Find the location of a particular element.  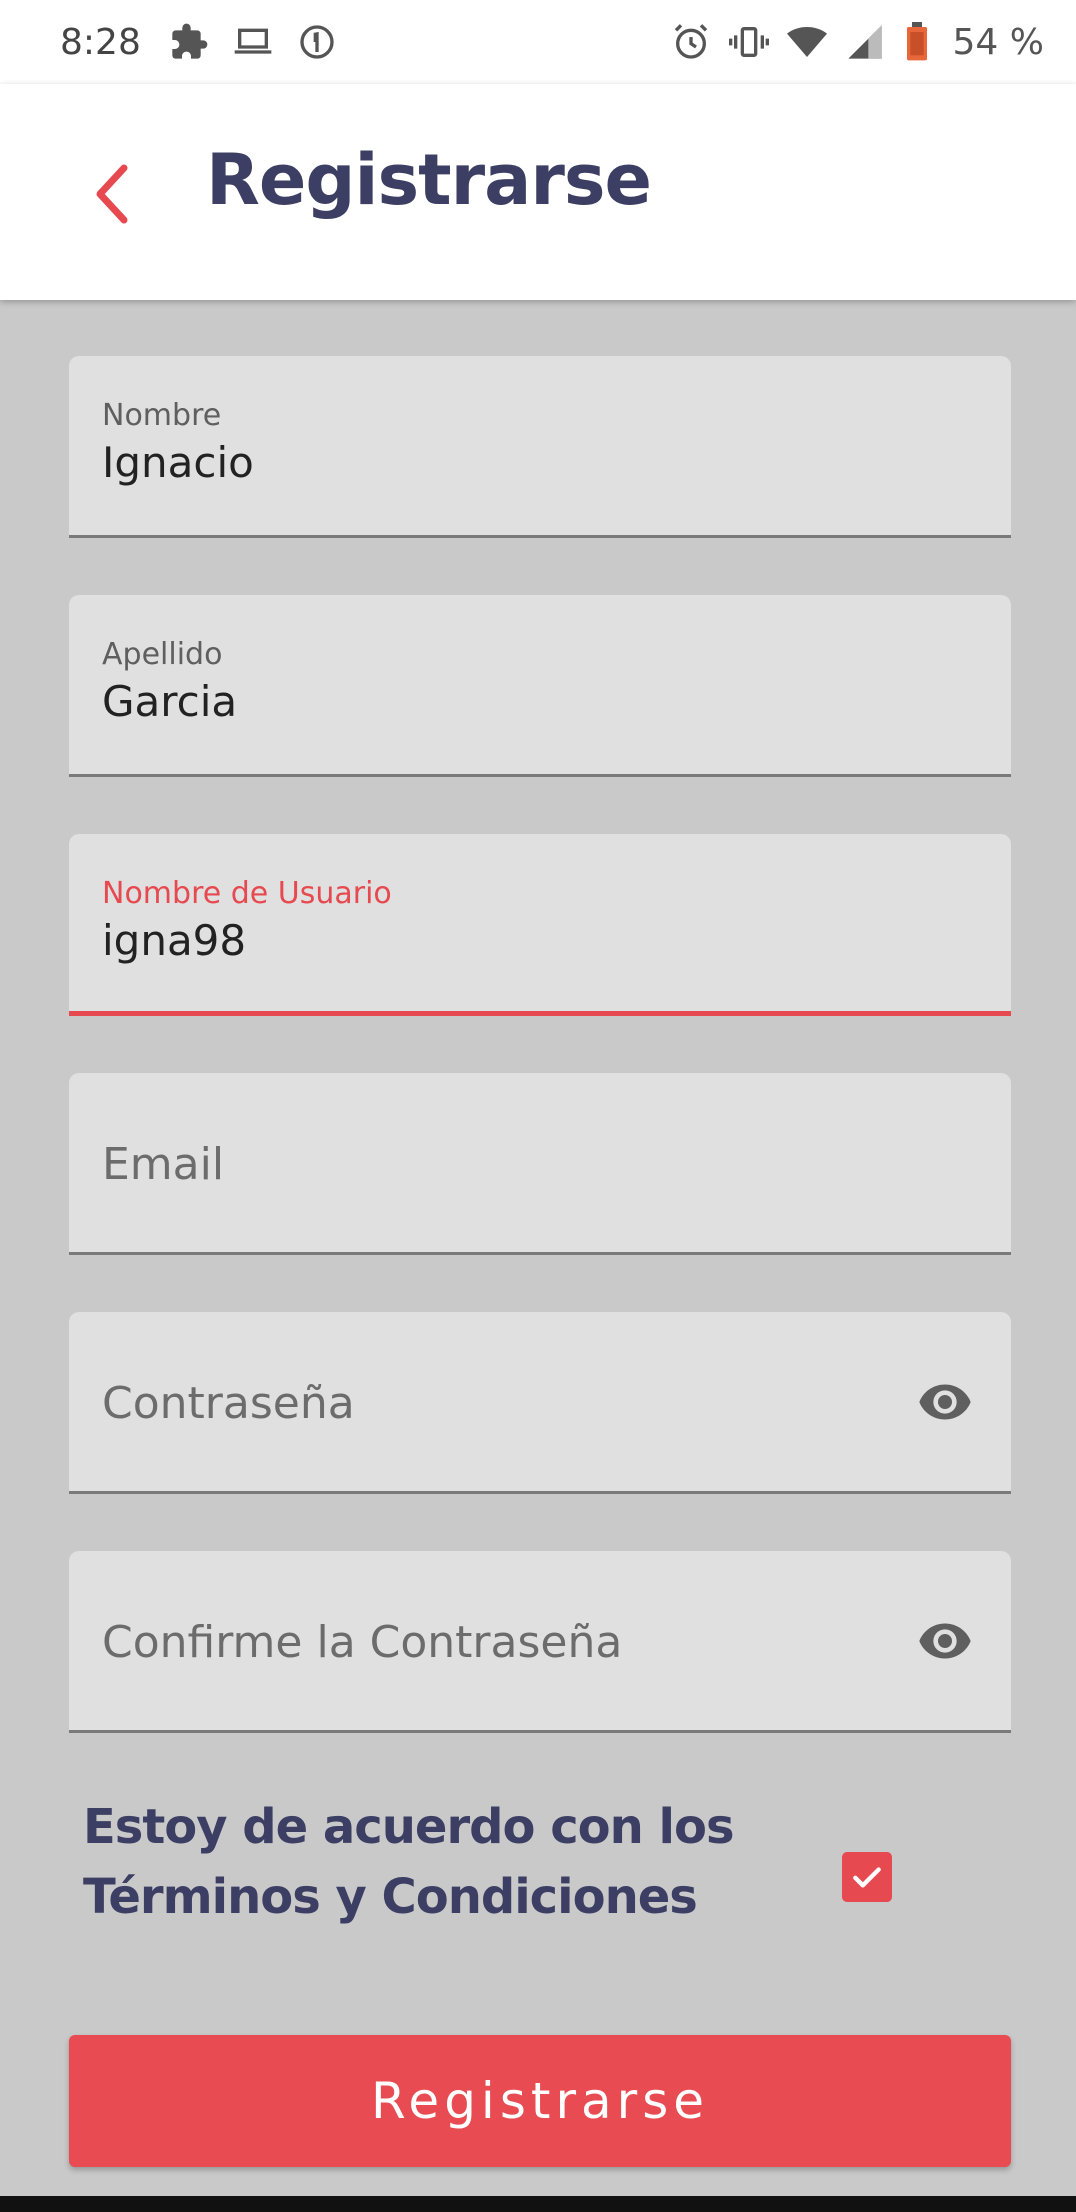

password-field: Contraseña is located at coordinates (540, 1403).